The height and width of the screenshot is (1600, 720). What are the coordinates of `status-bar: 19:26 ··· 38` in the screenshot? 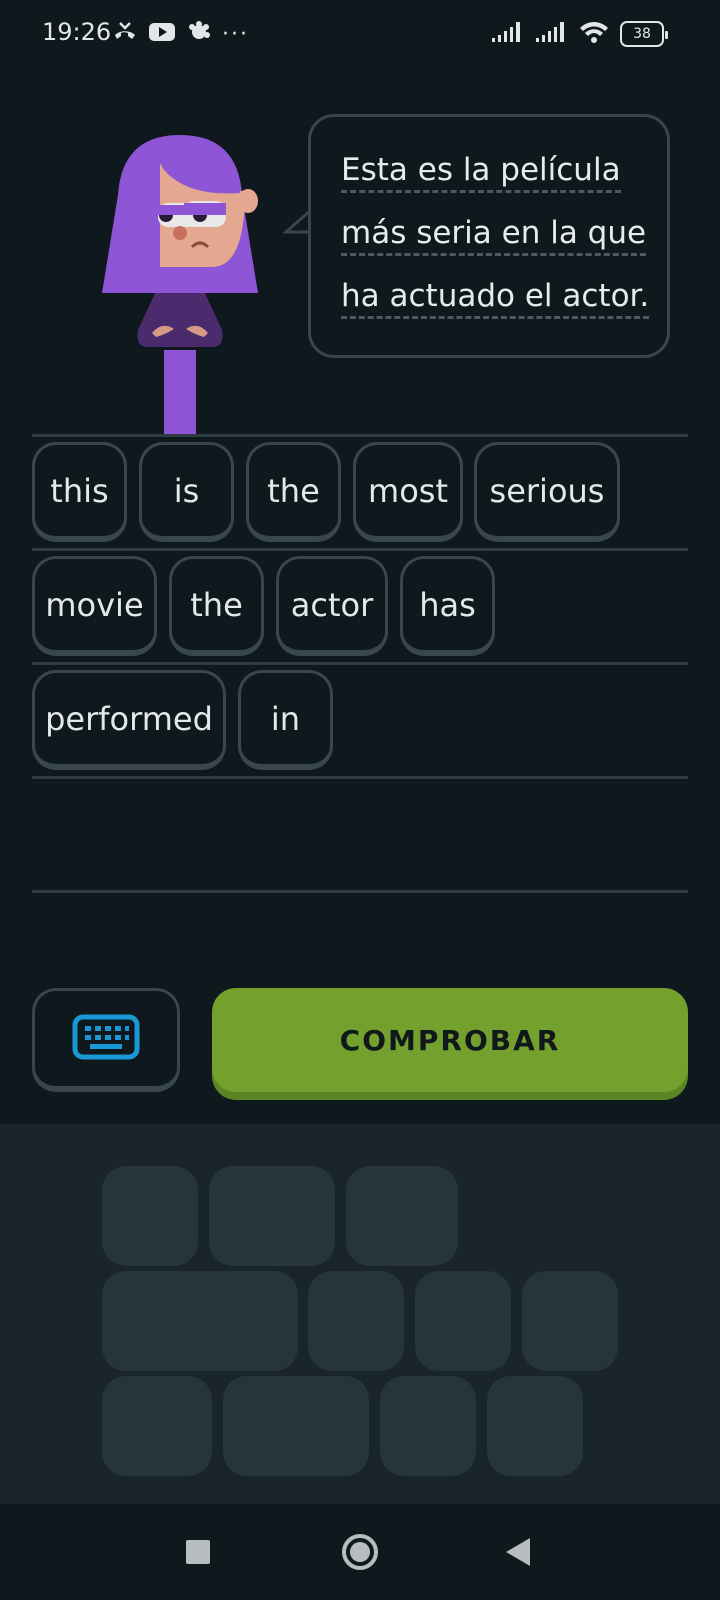 It's located at (360, 35).